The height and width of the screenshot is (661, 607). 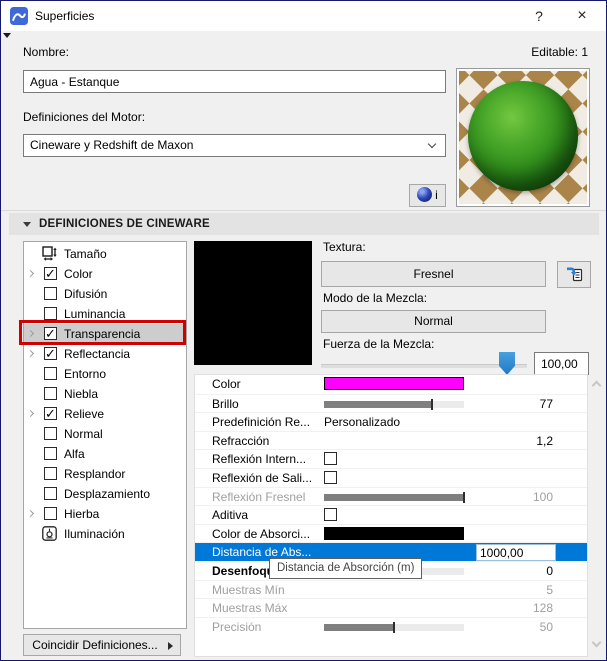 I want to click on channel-label: Luminancia, so click(x=95, y=314).